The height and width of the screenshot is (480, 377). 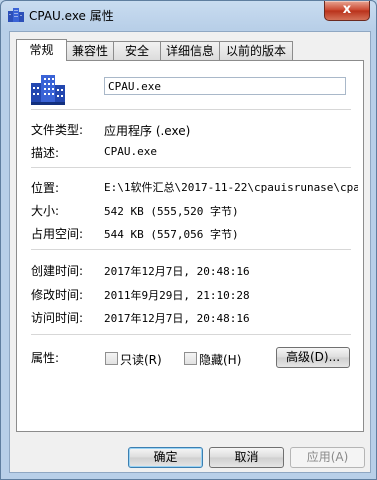 What do you see at coordinates (220, 359) in the screenshot?
I see `hidden-checkbox-label: 隐藏(H)` at bounding box center [220, 359].